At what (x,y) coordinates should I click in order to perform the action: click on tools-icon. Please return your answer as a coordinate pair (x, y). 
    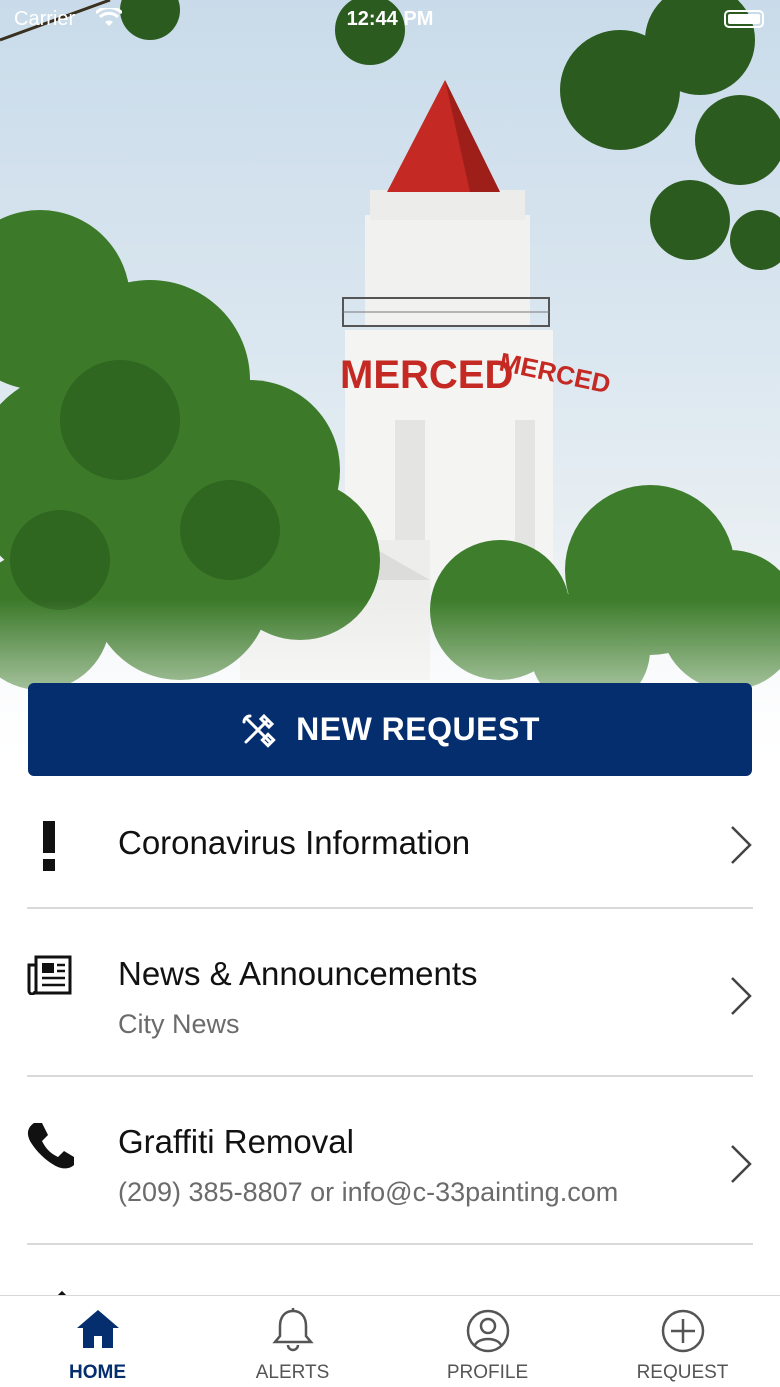
    Looking at the image, I should click on (259, 730).